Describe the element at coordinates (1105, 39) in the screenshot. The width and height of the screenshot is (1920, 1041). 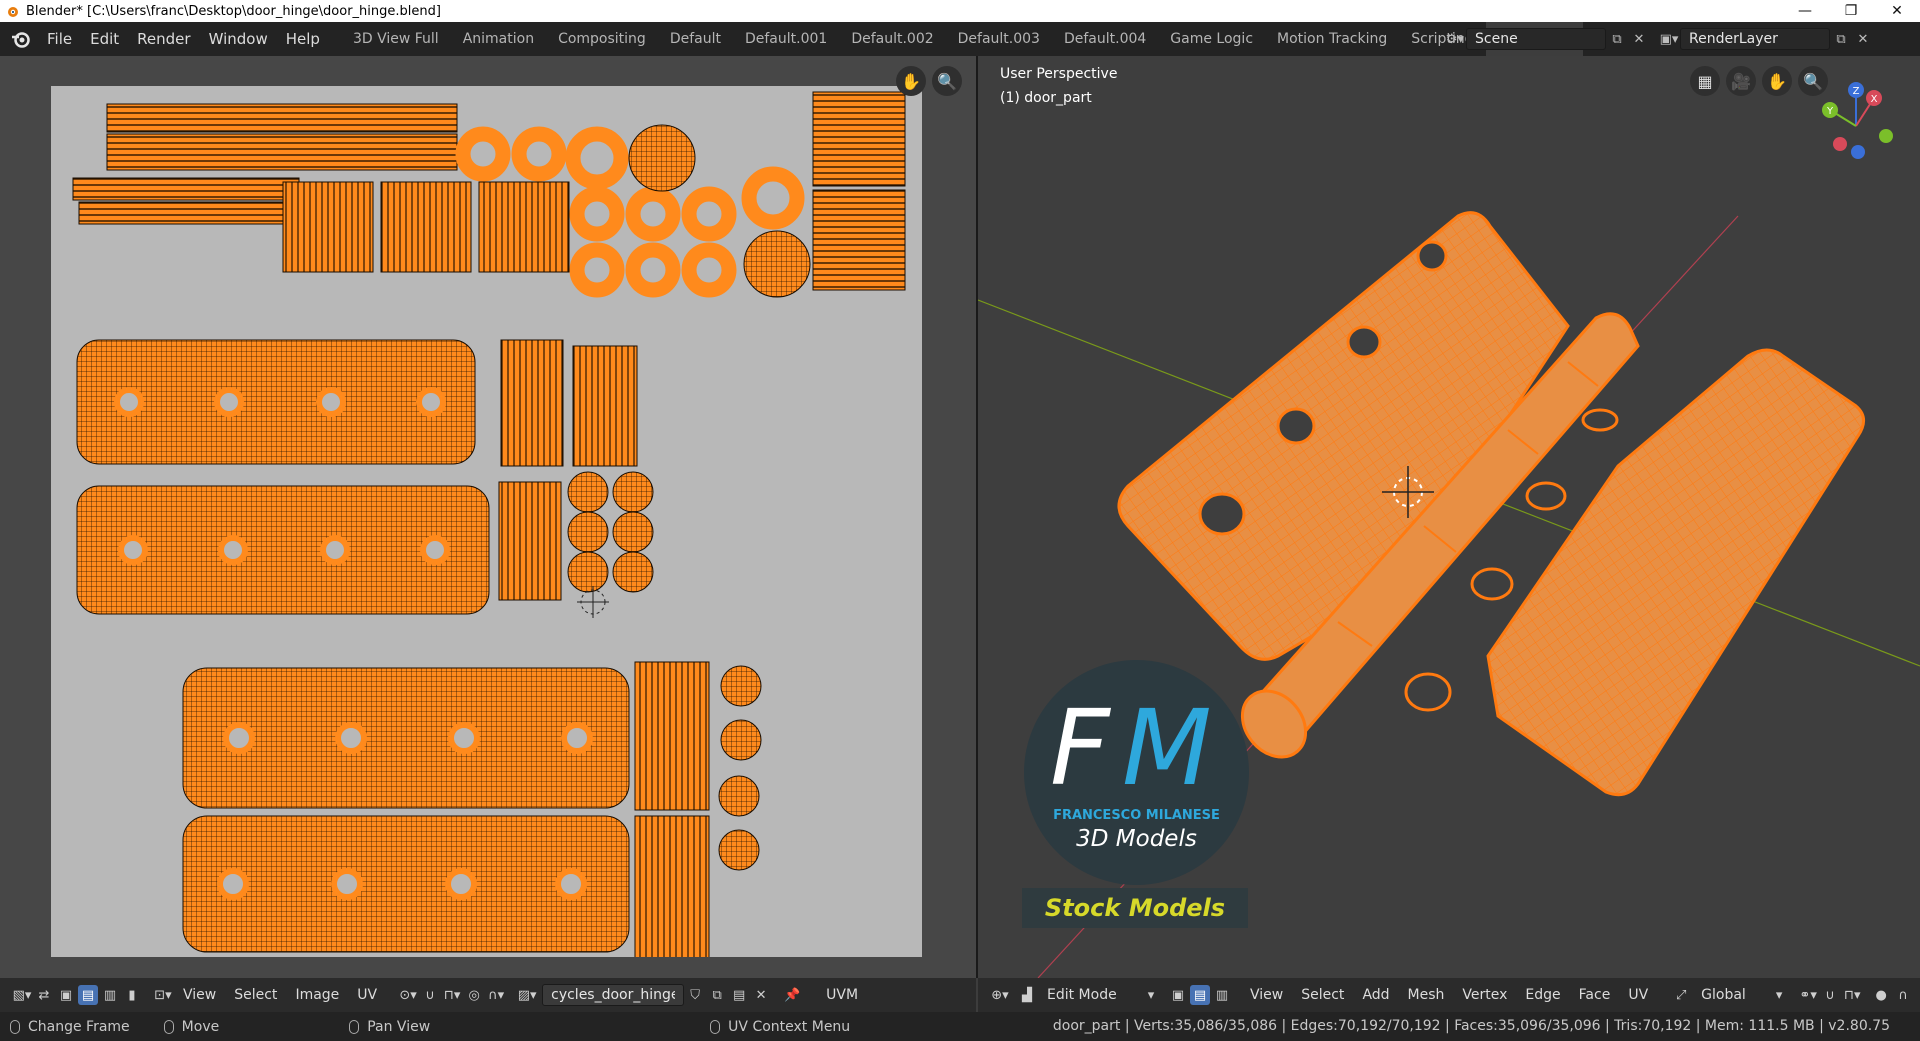
I see `tab-default-004: Default.004` at that location.